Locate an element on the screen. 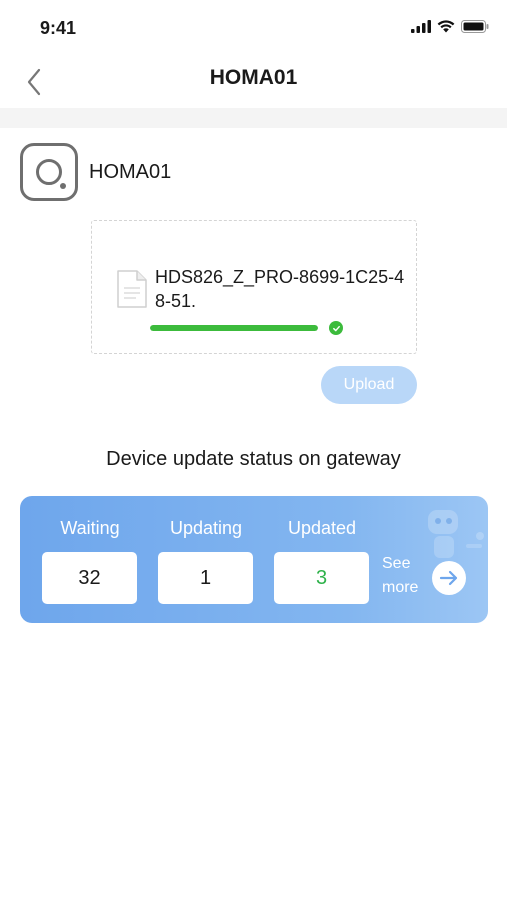 The width and height of the screenshot is (507, 900). upload-button: Upload is located at coordinates (369, 385).